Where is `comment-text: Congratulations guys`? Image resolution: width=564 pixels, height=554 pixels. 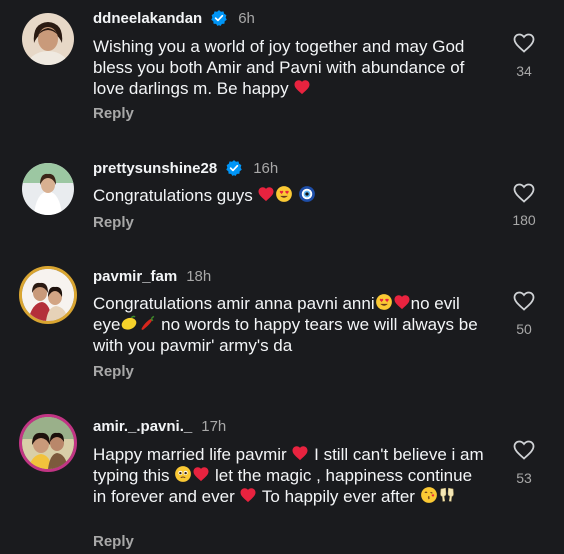 comment-text: Congratulations guys is located at coordinates (290, 195).